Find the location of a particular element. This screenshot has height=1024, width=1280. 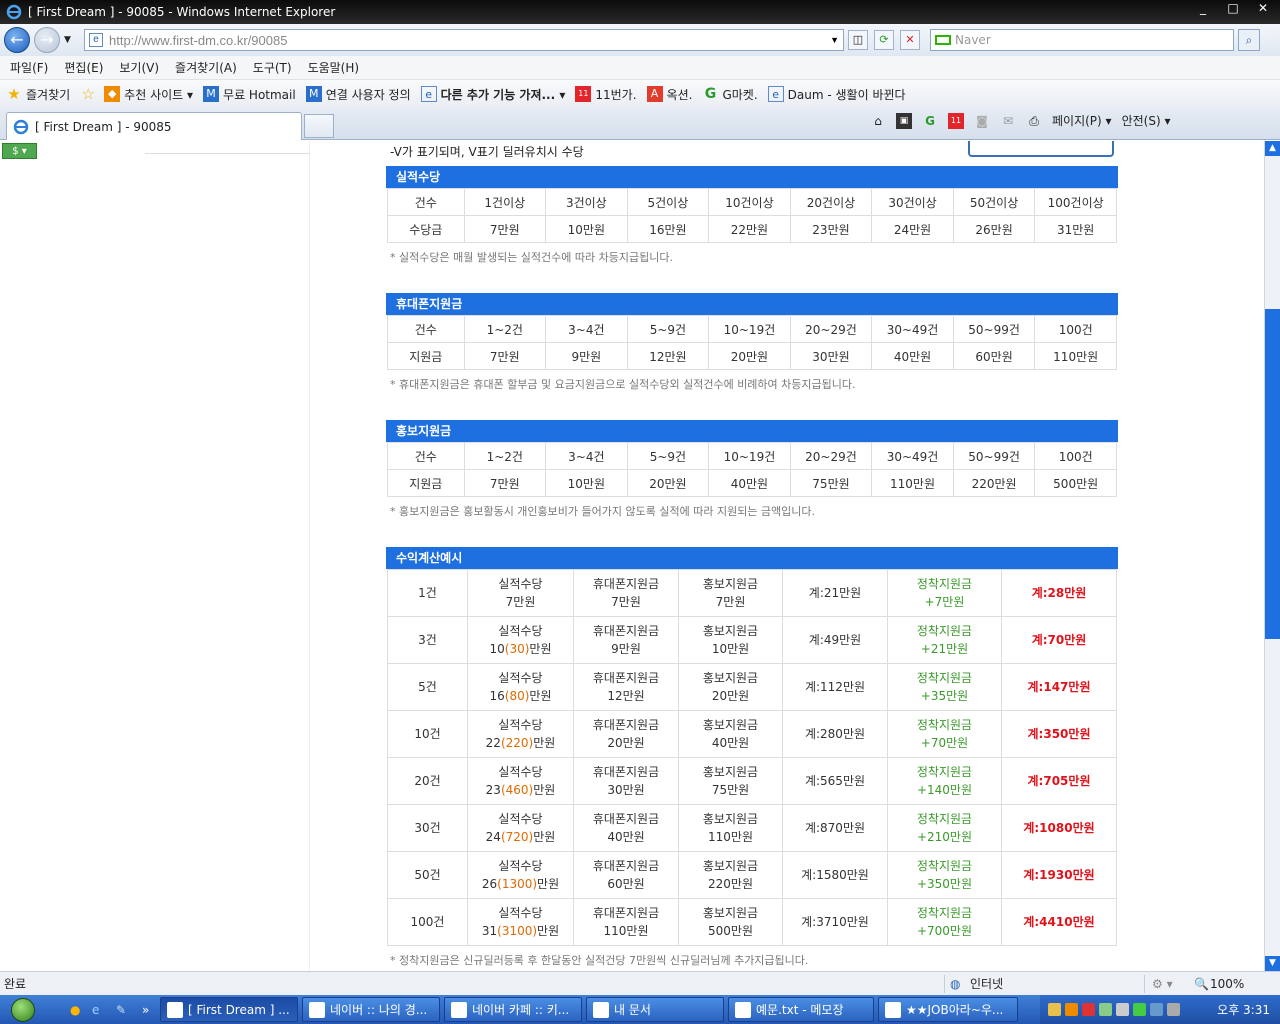

phone-label: 휴대폰지원금 is located at coordinates (626, 584).